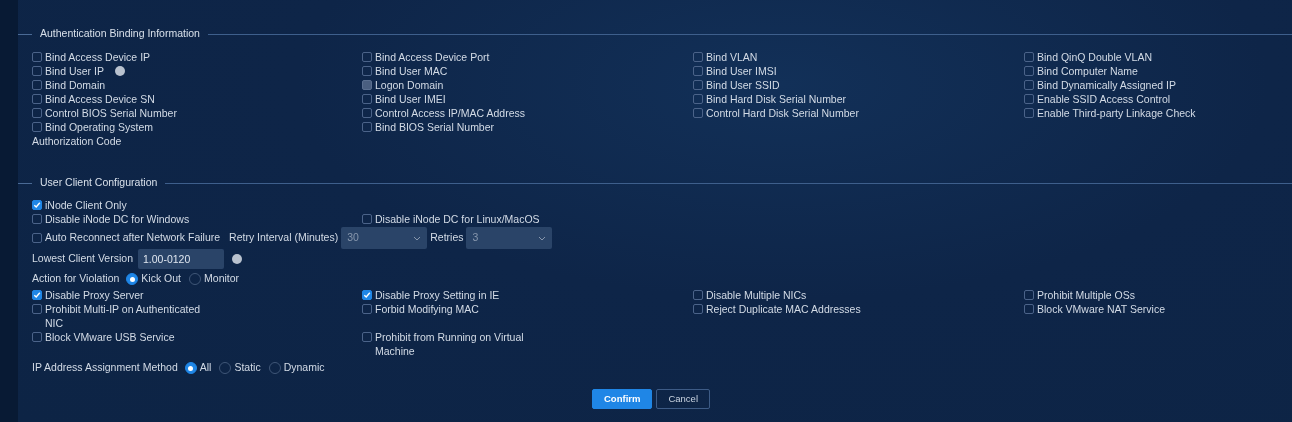 The image size is (1292, 422). What do you see at coordinates (384, 238) in the screenshot?
I see `dropdown: 30` at bounding box center [384, 238].